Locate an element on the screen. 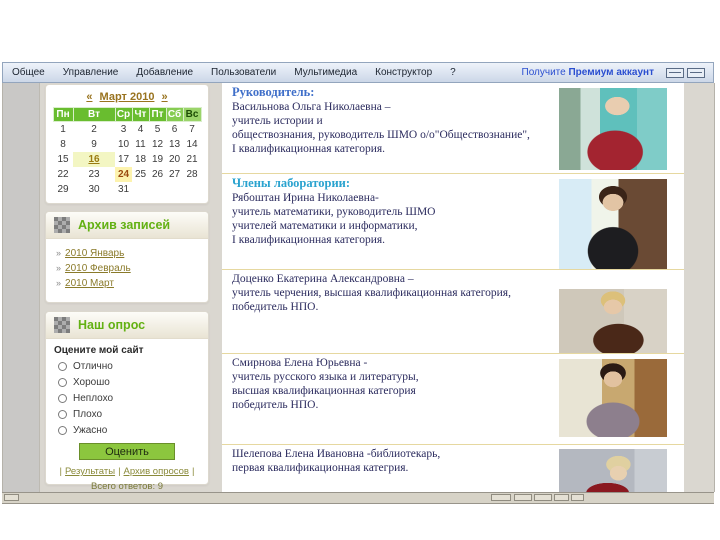 The width and height of the screenshot is (720, 540). poll-option-neplokho: Неплохо is located at coordinates (127, 398).